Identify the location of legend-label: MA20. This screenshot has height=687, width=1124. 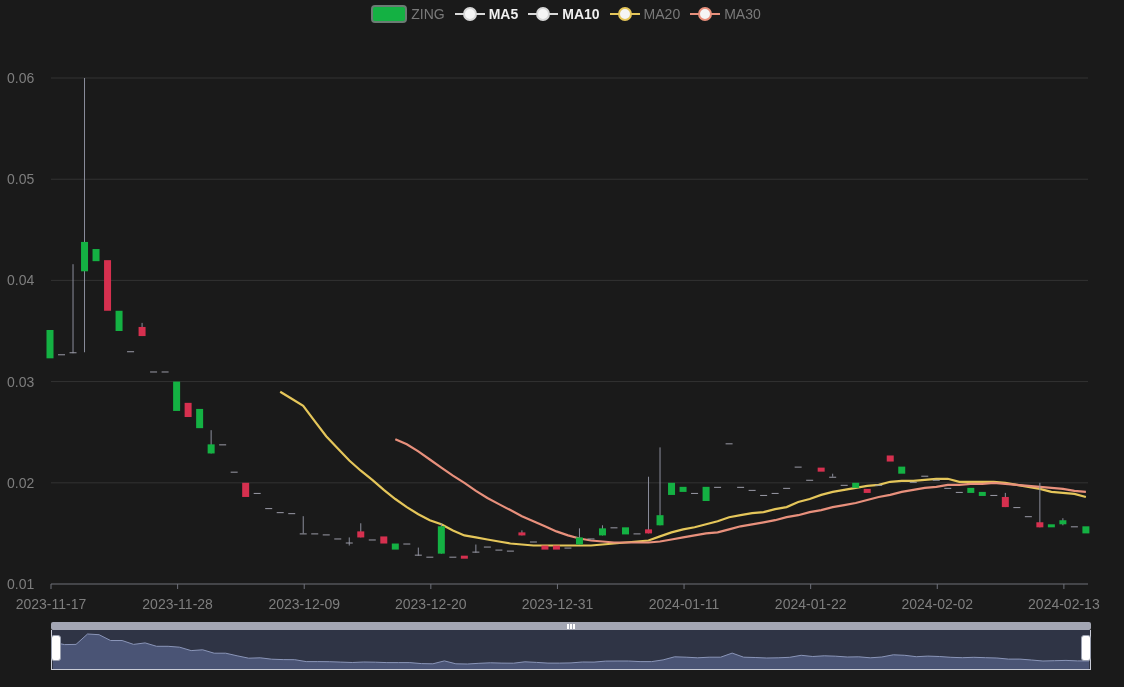
(662, 14).